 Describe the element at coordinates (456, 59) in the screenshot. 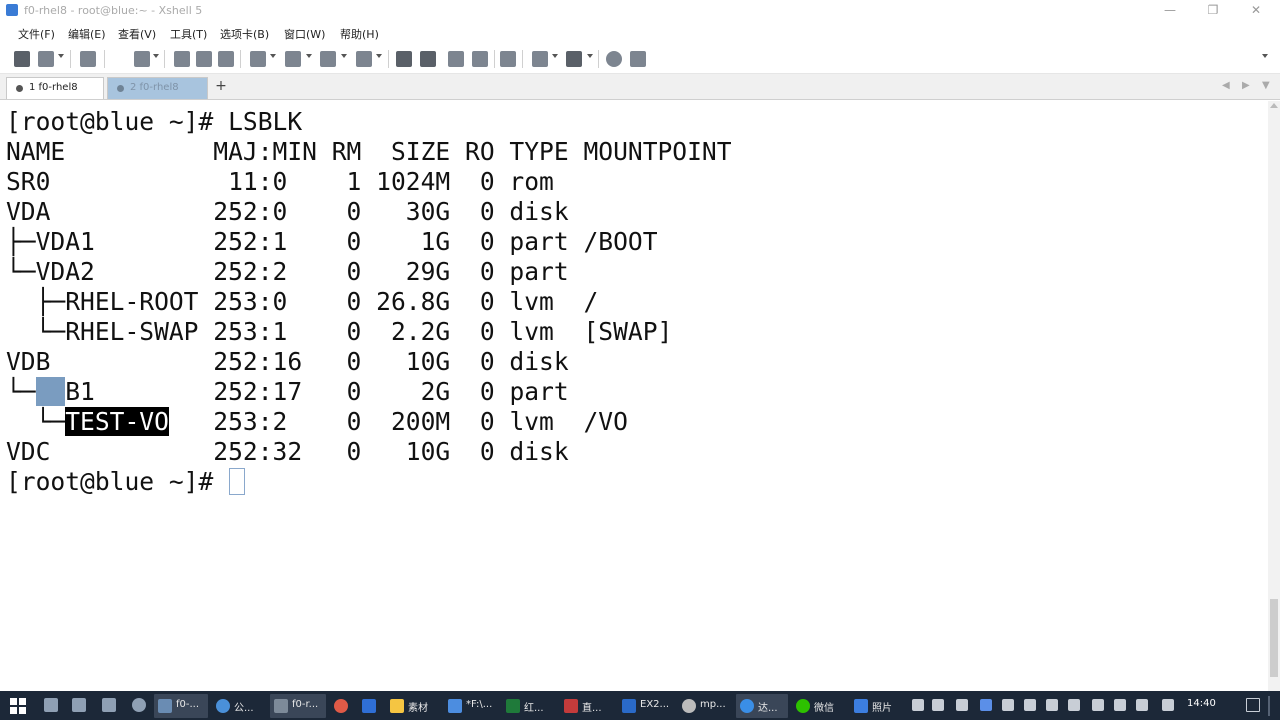

I see `fullscreen-icon` at that location.